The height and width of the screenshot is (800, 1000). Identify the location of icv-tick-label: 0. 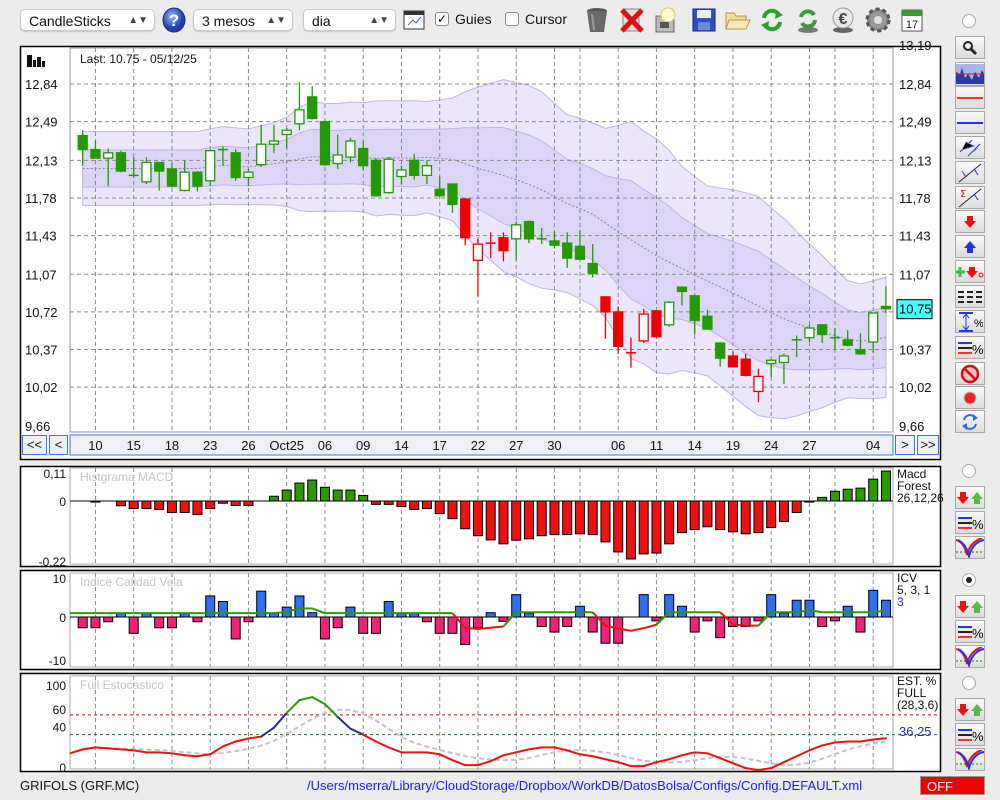
(62, 618).